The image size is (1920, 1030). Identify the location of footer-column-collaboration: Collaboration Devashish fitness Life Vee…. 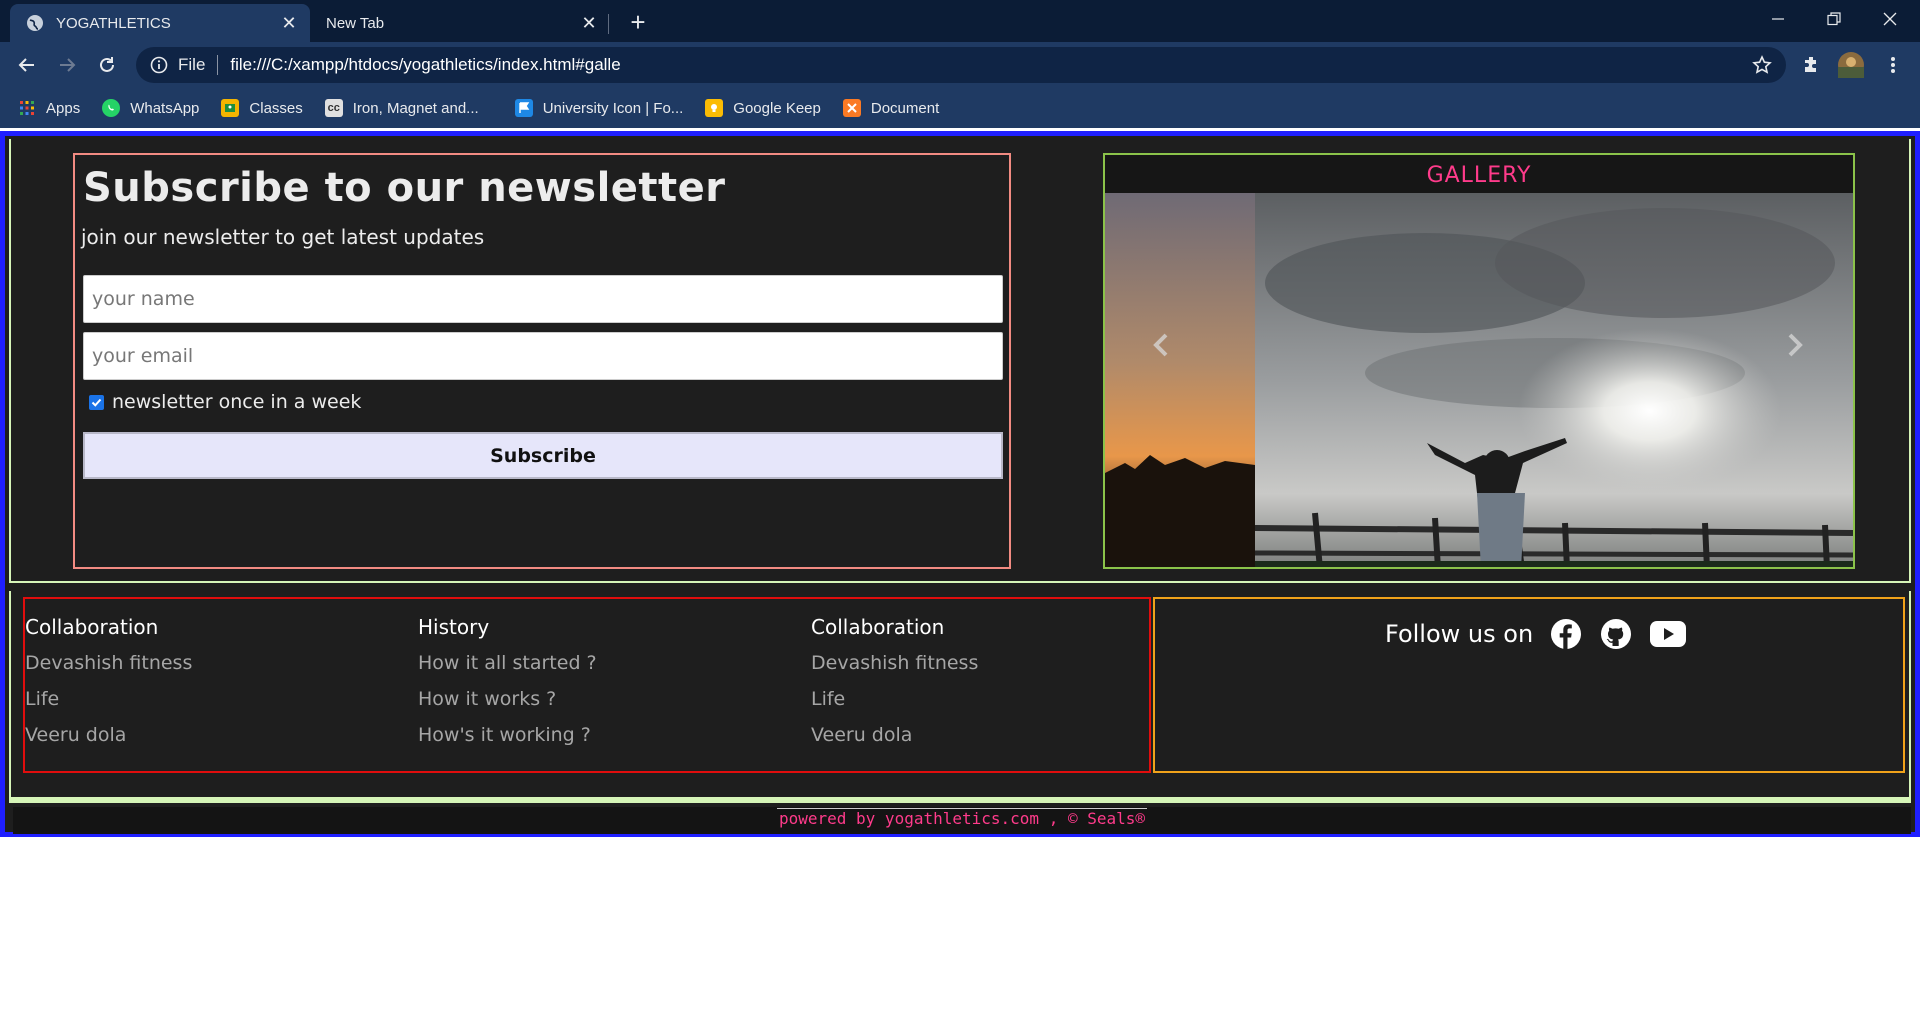
(205, 684).